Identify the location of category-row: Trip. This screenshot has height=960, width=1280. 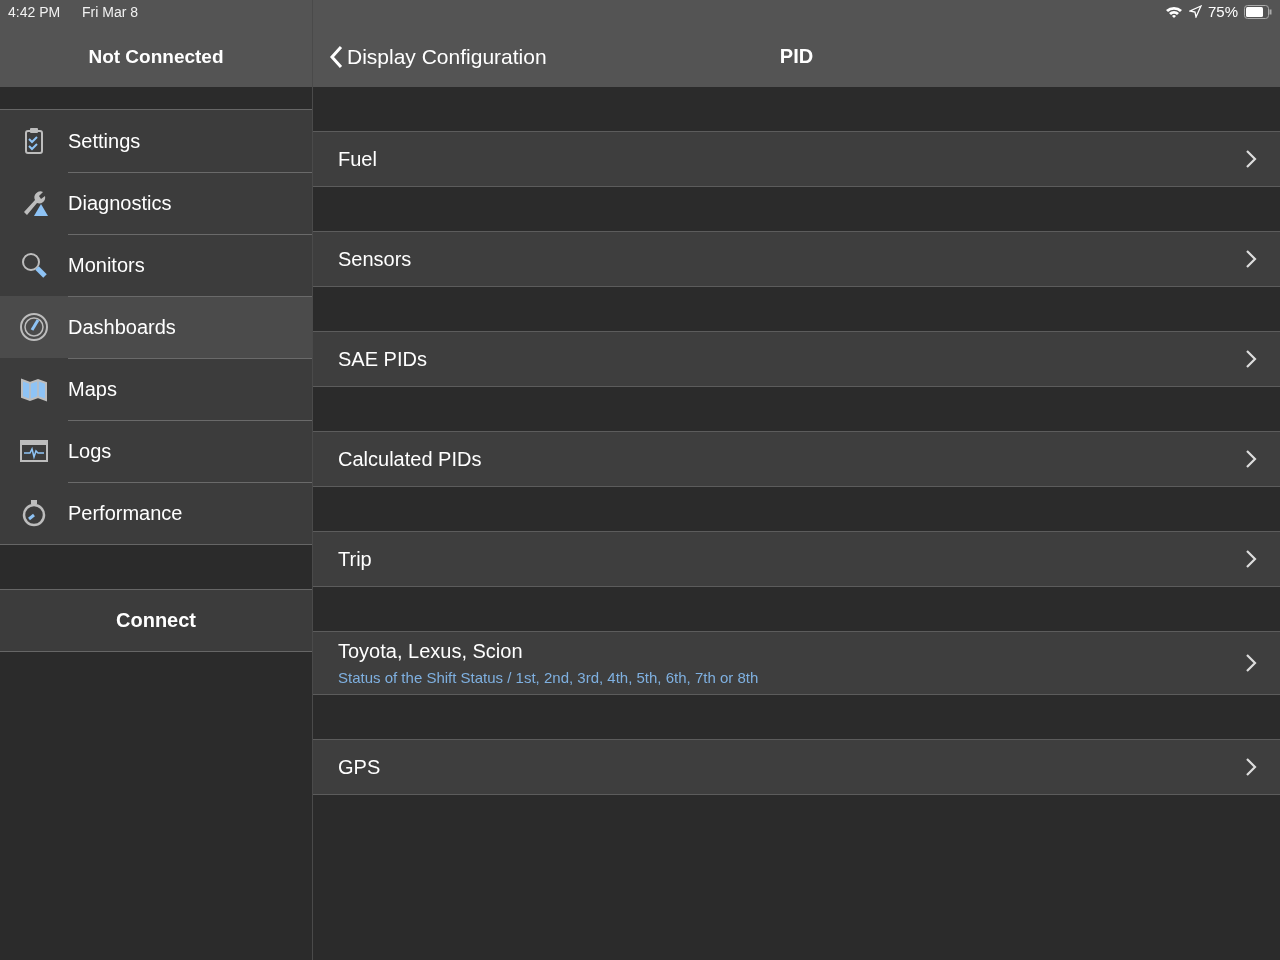
(796, 559).